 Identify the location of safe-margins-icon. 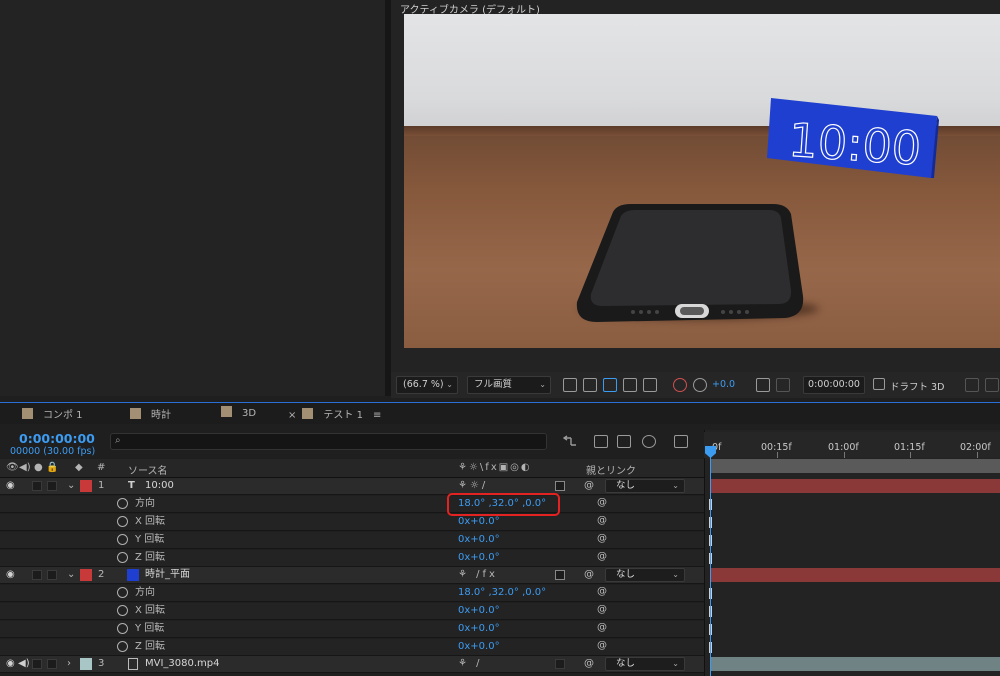
(630, 385).